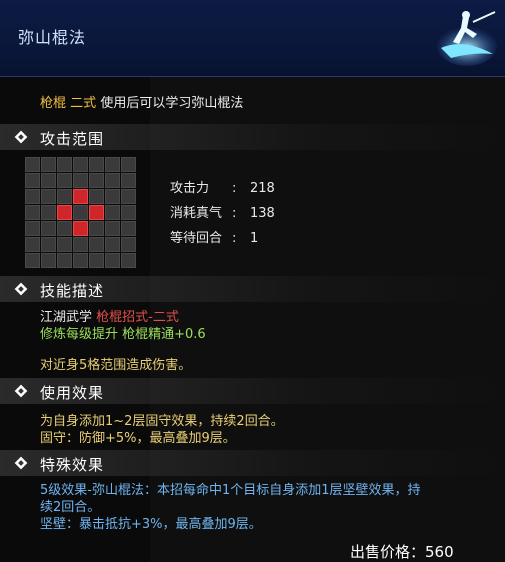  I want to click on stat-value: 1, so click(254, 238).